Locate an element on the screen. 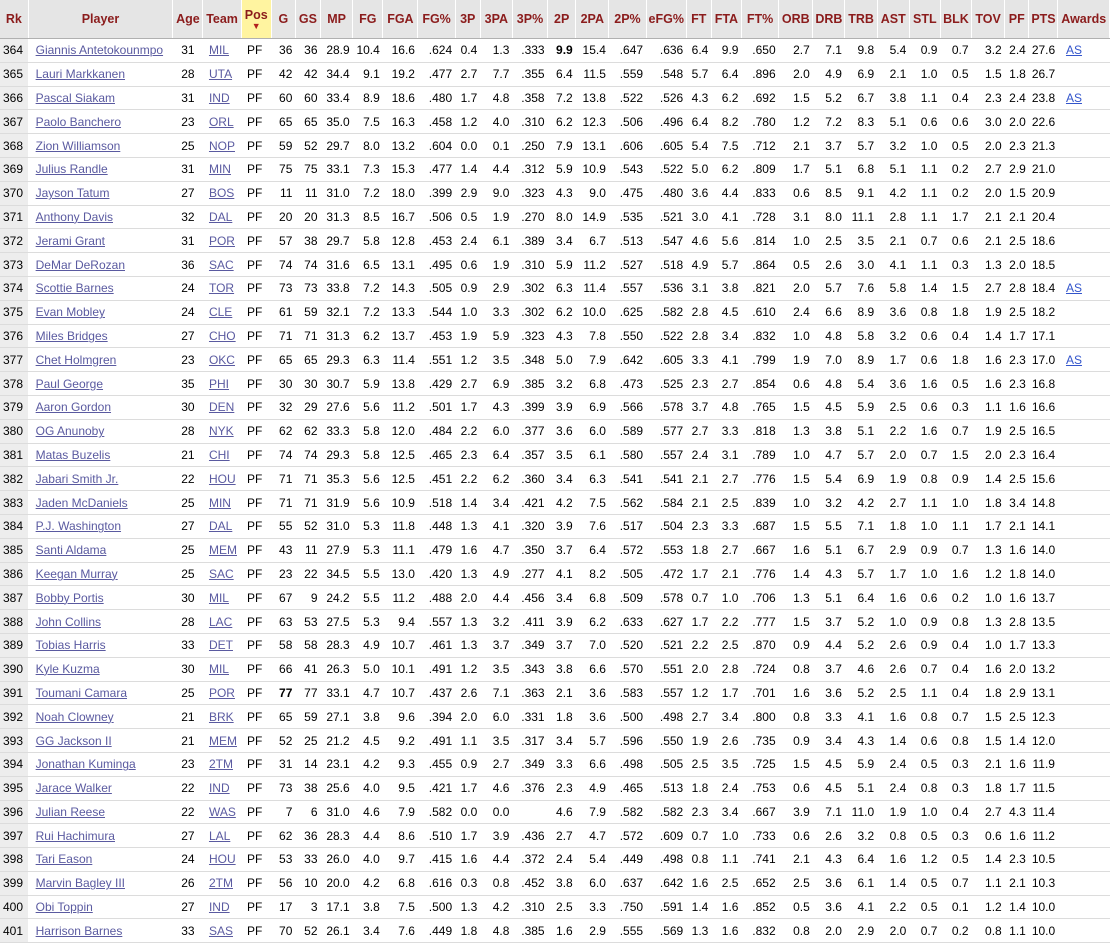 The image size is (1110, 943). cell-team: POR is located at coordinates (222, 693).